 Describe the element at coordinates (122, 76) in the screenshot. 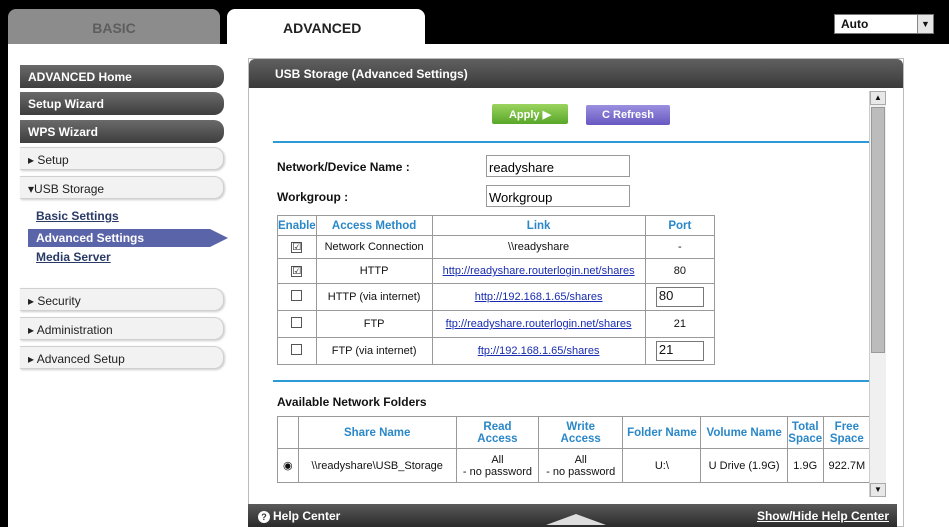

I see `sidebar-item-advanced-home: ADVANCED Home` at that location.